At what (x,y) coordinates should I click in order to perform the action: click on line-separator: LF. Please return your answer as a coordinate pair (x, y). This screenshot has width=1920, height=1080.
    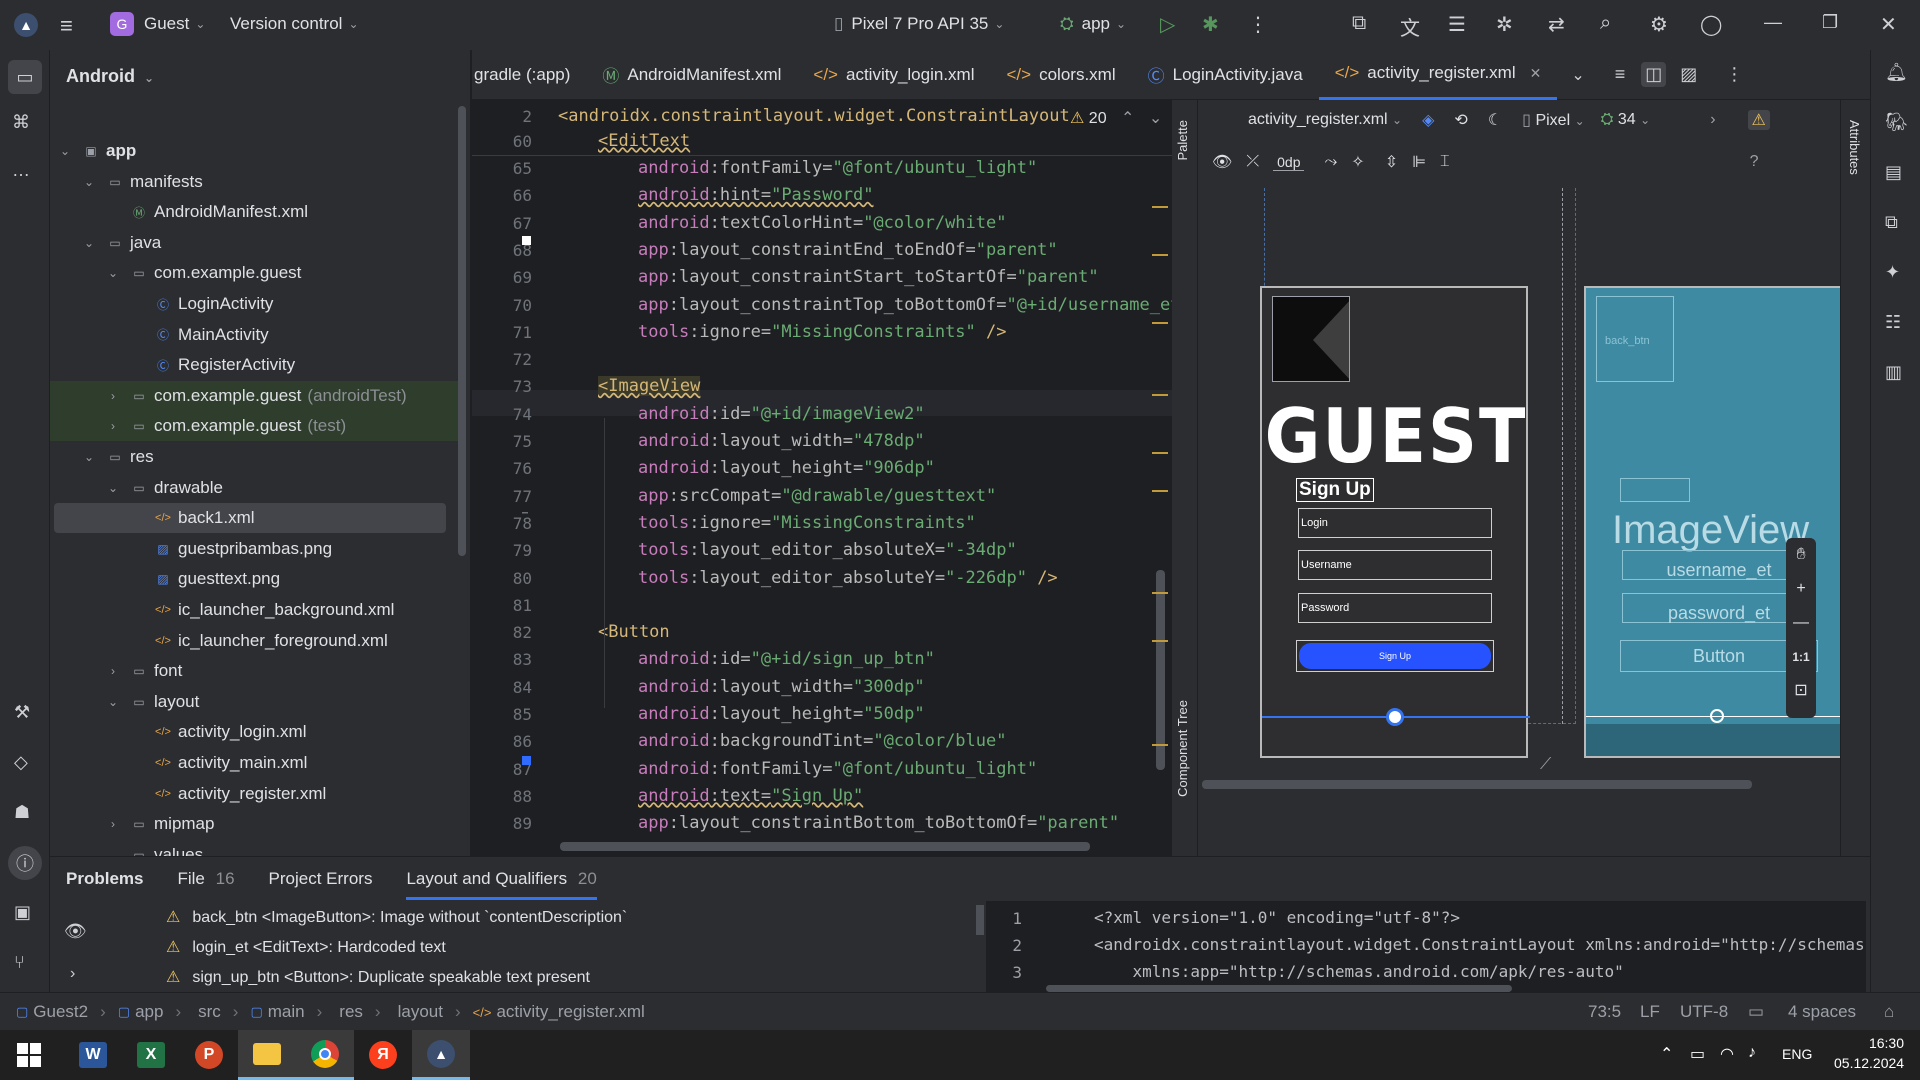
    Looking at the image, I should click on (1650, 1012).